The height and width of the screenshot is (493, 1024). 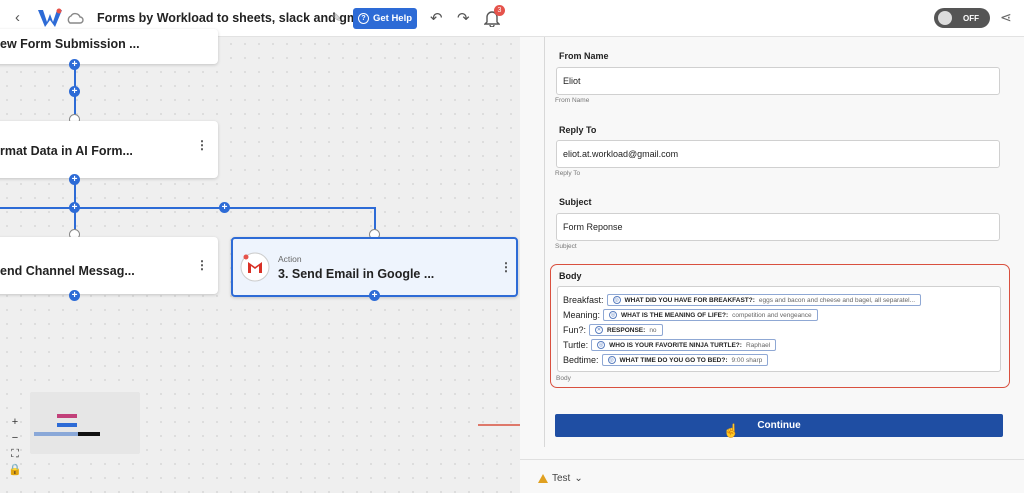 I want to click on field-label: Reply To, so click(x=578, y=130).